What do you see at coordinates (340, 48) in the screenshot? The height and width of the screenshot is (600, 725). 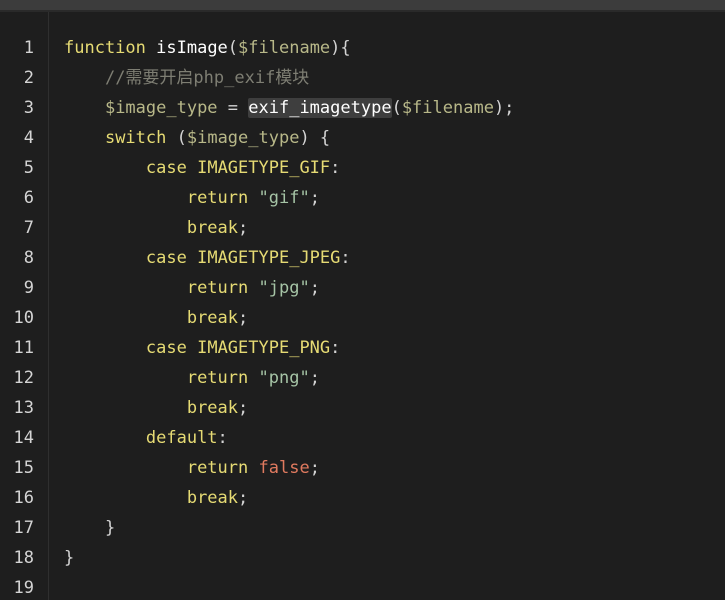 I see `code-token: ){` at bounding box center [340, 48].